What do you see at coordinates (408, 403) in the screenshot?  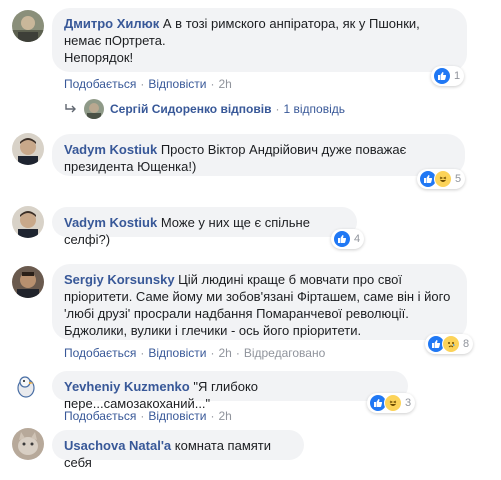 I see `reaction-count: 3` at bounding box center [408, 403].